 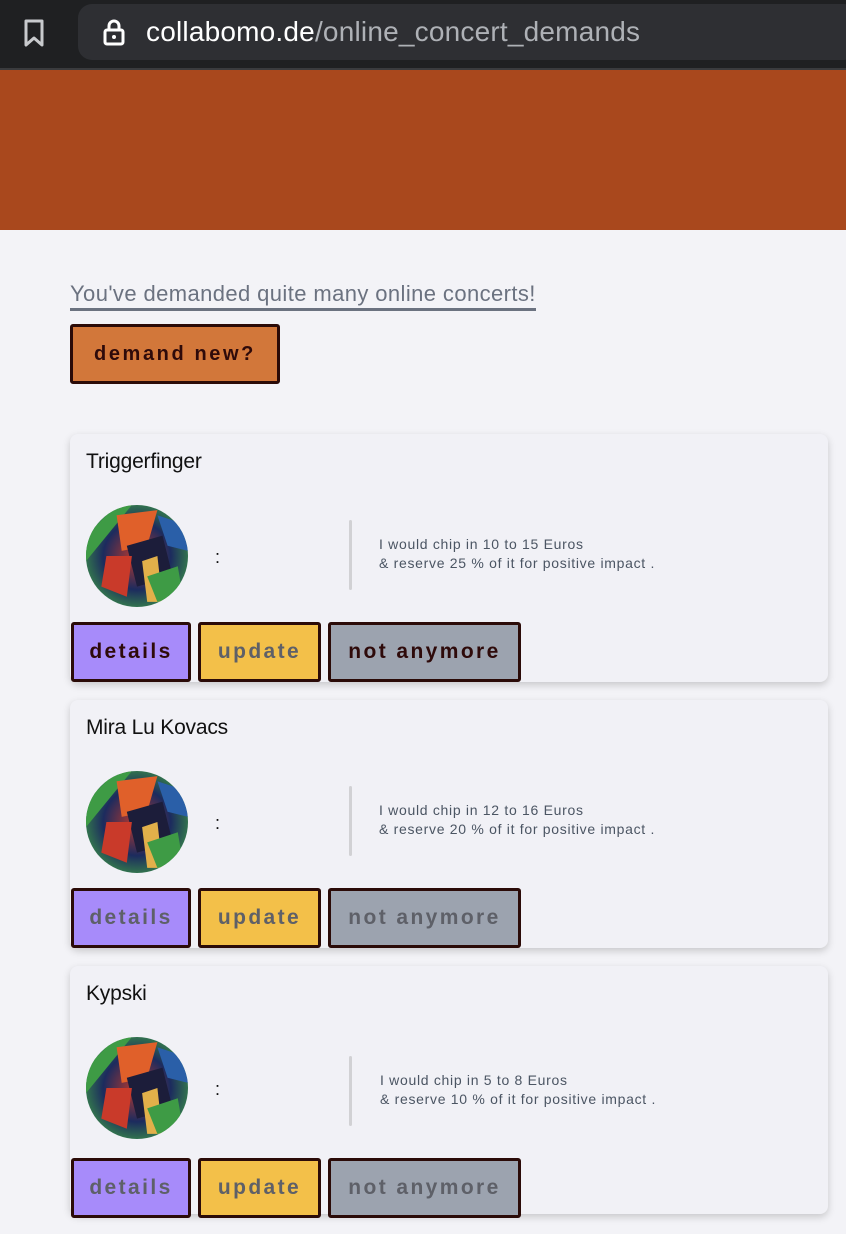 I want to click on lock-icon, so click(x=114, y=32).